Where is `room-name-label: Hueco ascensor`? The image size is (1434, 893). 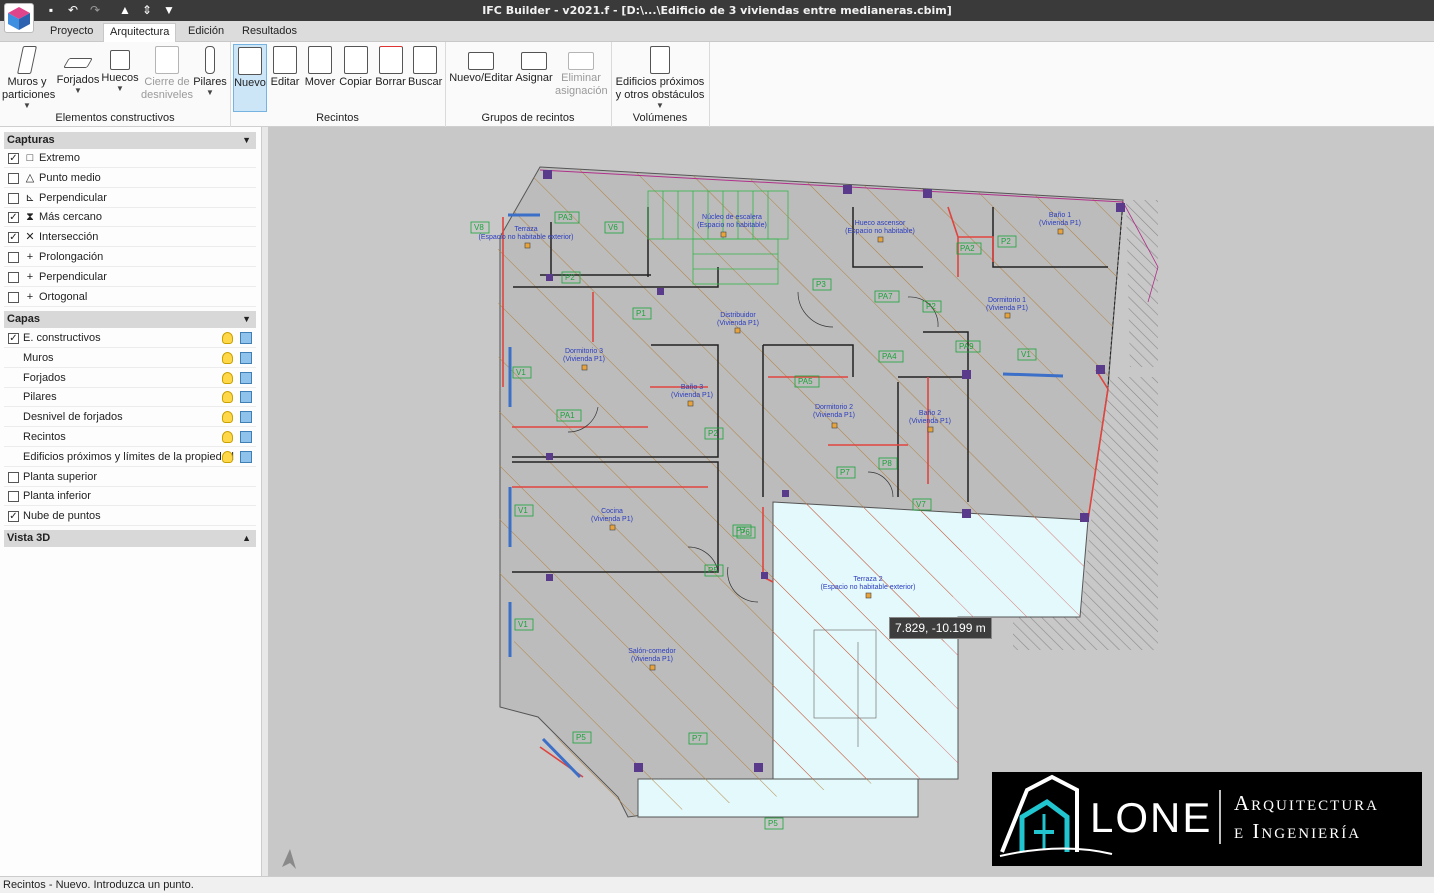 room-name-label: Hueco ascensor is located at coordinates (880, 223).